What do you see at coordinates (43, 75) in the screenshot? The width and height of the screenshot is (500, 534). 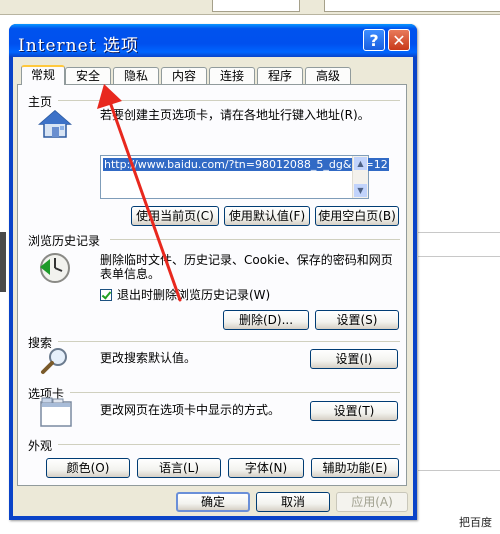 I see `tab-general: 常规` at bounding box center [43, 75].